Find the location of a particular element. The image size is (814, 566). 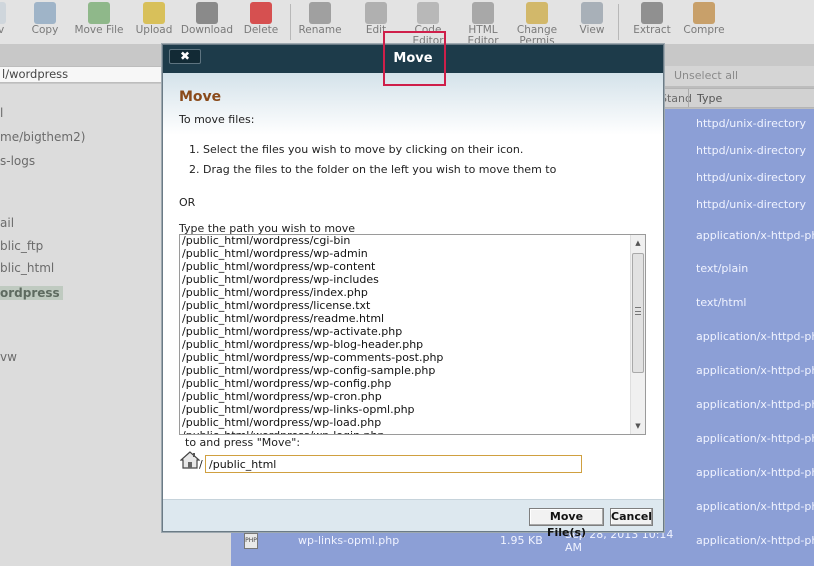

close-icon: ✖ is located at coordinates (185, 56).